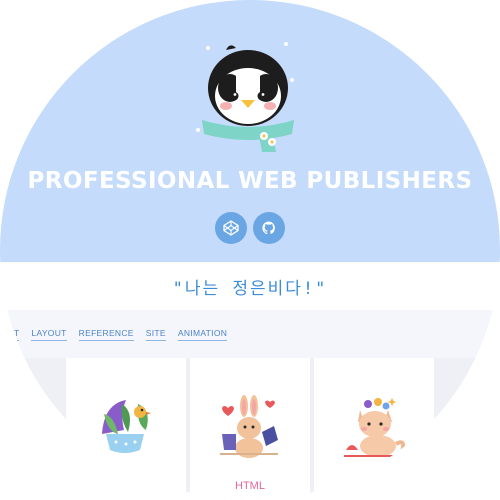  Describe the element at coordinates (14, 334) in the screenshot. I see `nav-item-pt: PT` at that location.